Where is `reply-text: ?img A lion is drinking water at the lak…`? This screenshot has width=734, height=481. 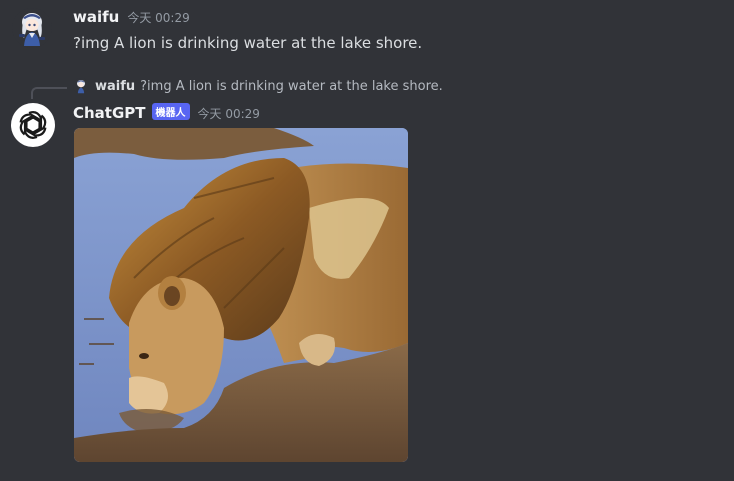 reply-text: ?img A lion is drinking water at the lak… is located at coordinates (291, 86).